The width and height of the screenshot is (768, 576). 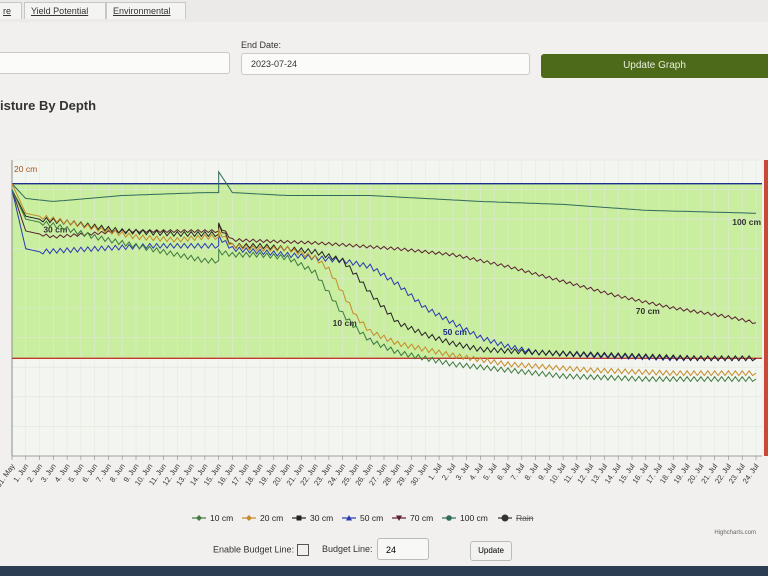 I want to click on legend-label: 50 cm, so click(x=371, y=518).